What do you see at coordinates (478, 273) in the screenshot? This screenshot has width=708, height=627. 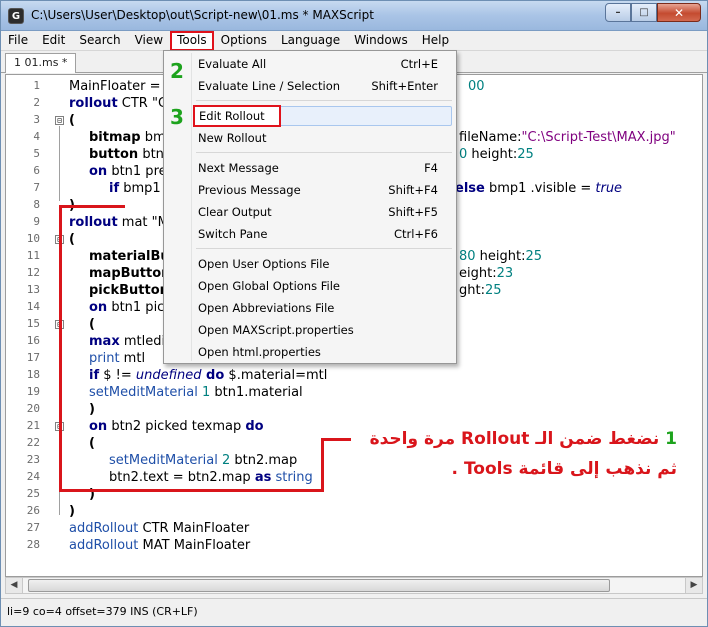 I see `code-text: eight:` at bounding box center [478, 273].